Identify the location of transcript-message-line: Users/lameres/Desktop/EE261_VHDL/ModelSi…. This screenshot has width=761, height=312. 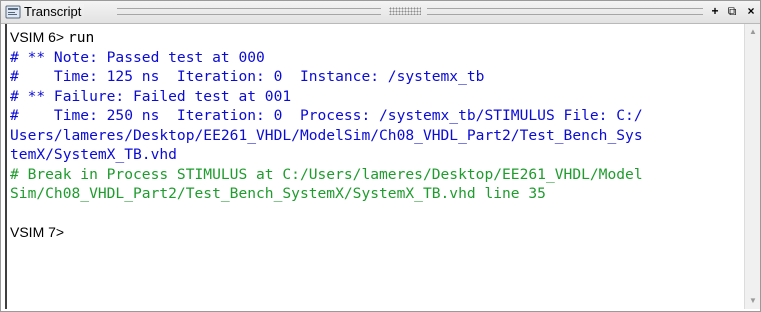
(326, 135).